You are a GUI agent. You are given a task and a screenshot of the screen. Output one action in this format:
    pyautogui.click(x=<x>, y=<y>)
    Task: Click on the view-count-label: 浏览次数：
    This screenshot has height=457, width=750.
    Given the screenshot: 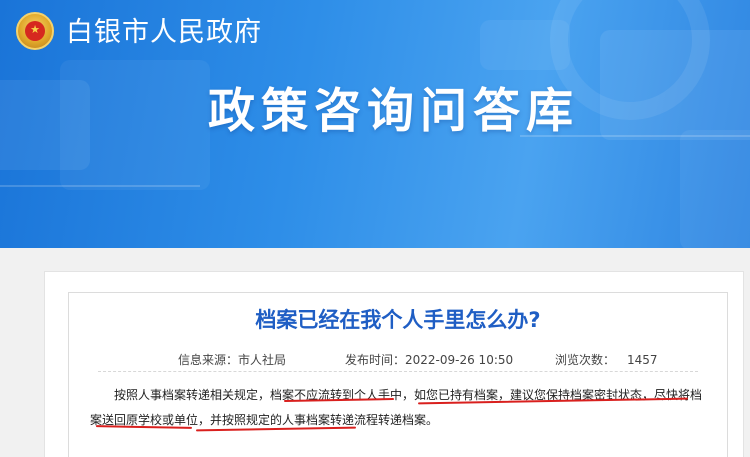 What is the action you would take?
    pyautogui.click(x=585, y=360)
    